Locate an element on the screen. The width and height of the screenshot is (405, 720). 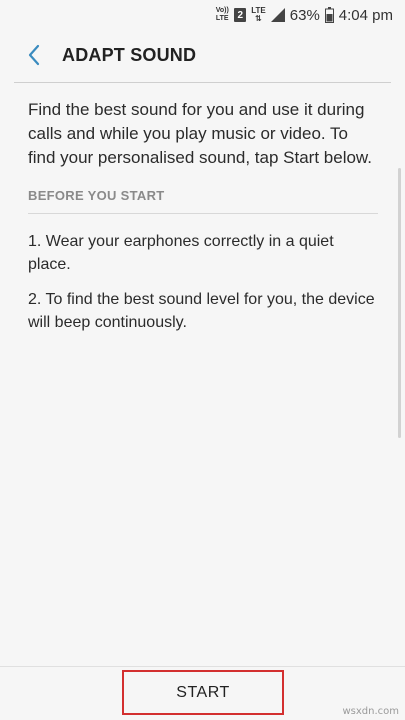
volte-indicator: Vo)) LTE is located at coordinates (222, 14).